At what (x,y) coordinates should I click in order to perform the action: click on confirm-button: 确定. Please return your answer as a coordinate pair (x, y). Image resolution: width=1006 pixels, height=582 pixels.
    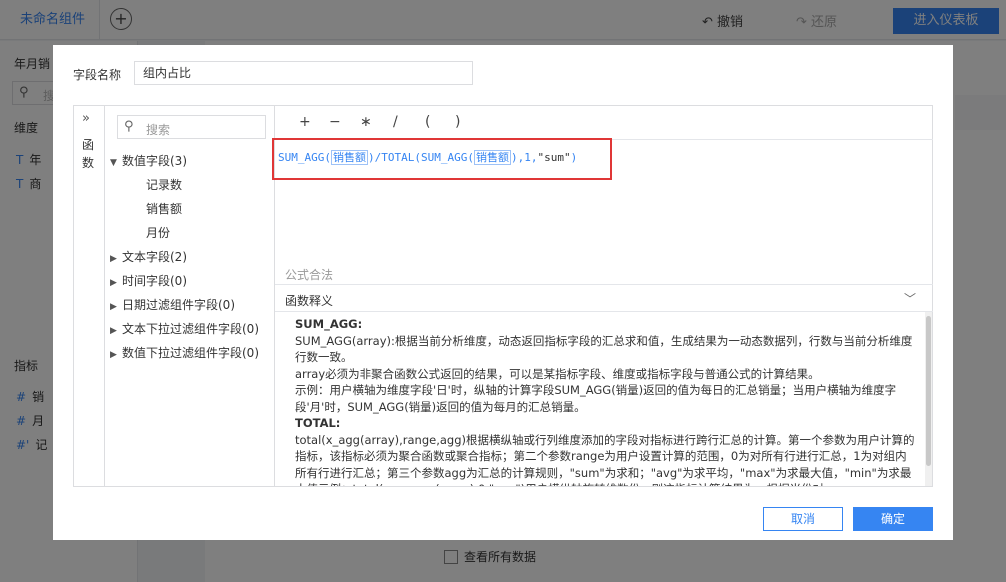
    Looking at the image, I should click on (893, 519).